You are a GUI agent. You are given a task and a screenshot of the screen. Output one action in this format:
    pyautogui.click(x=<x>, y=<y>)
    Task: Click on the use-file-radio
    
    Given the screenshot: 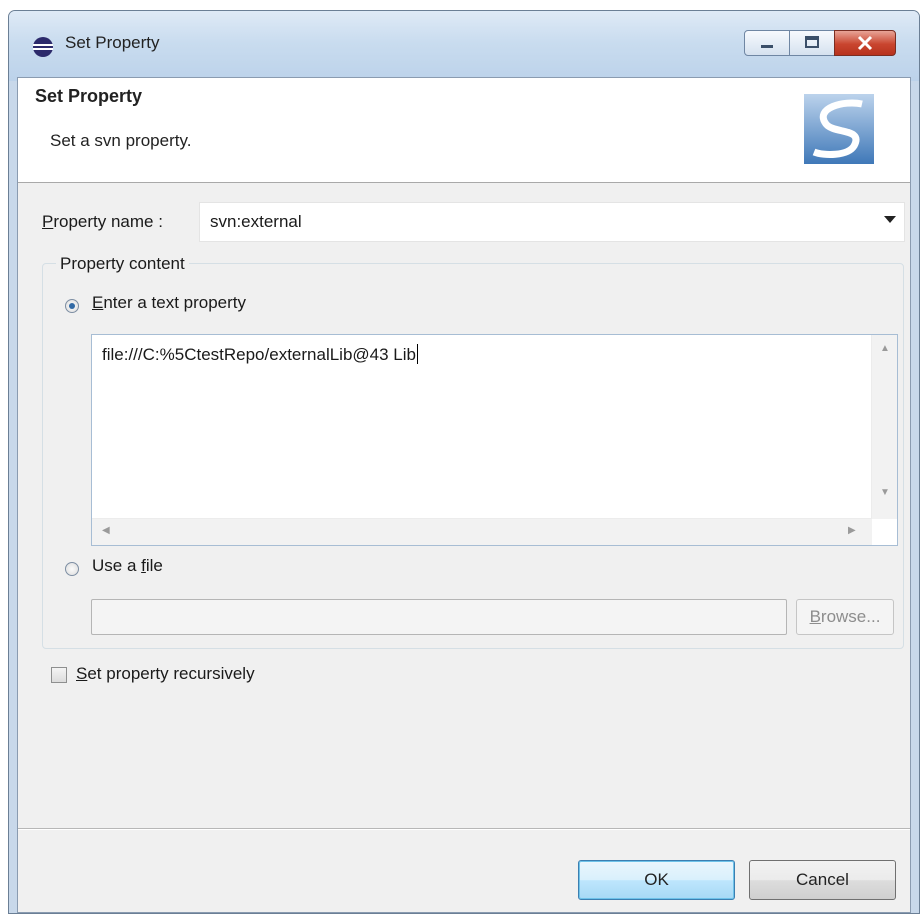 What is the action you would take?
    pyautogui.click(x=72, y=569)
    